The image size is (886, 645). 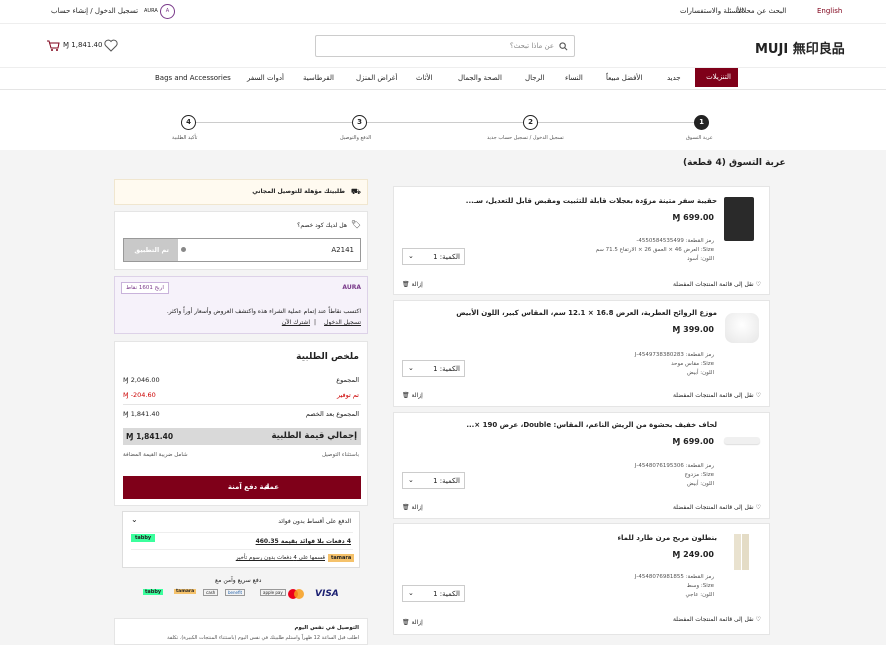 What do you see at coordinates (761, 11) in the screenshot?
I see `store-locator-link: البحث عن محلاتنا` at bounding box center [761, 11].